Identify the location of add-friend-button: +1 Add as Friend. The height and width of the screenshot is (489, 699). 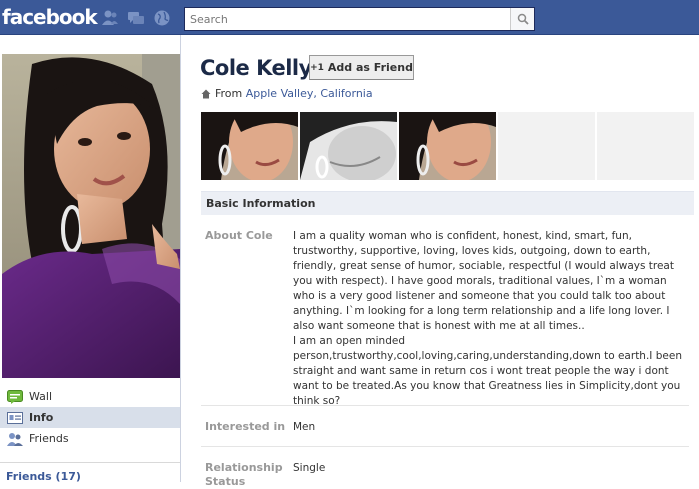
(361, 67).